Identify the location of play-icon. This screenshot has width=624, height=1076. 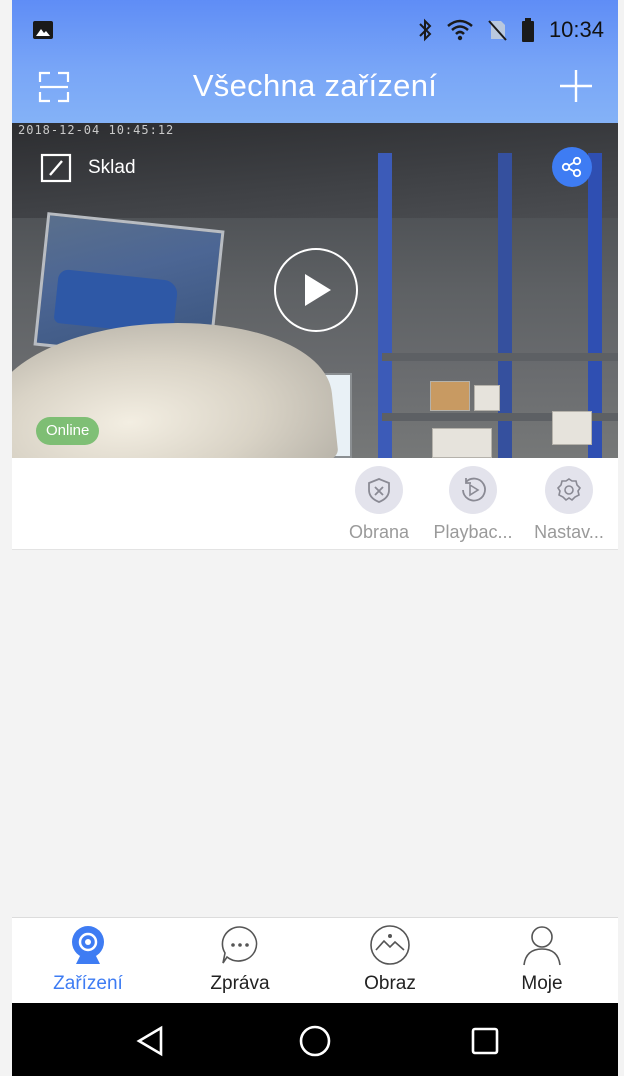
(318, 290).